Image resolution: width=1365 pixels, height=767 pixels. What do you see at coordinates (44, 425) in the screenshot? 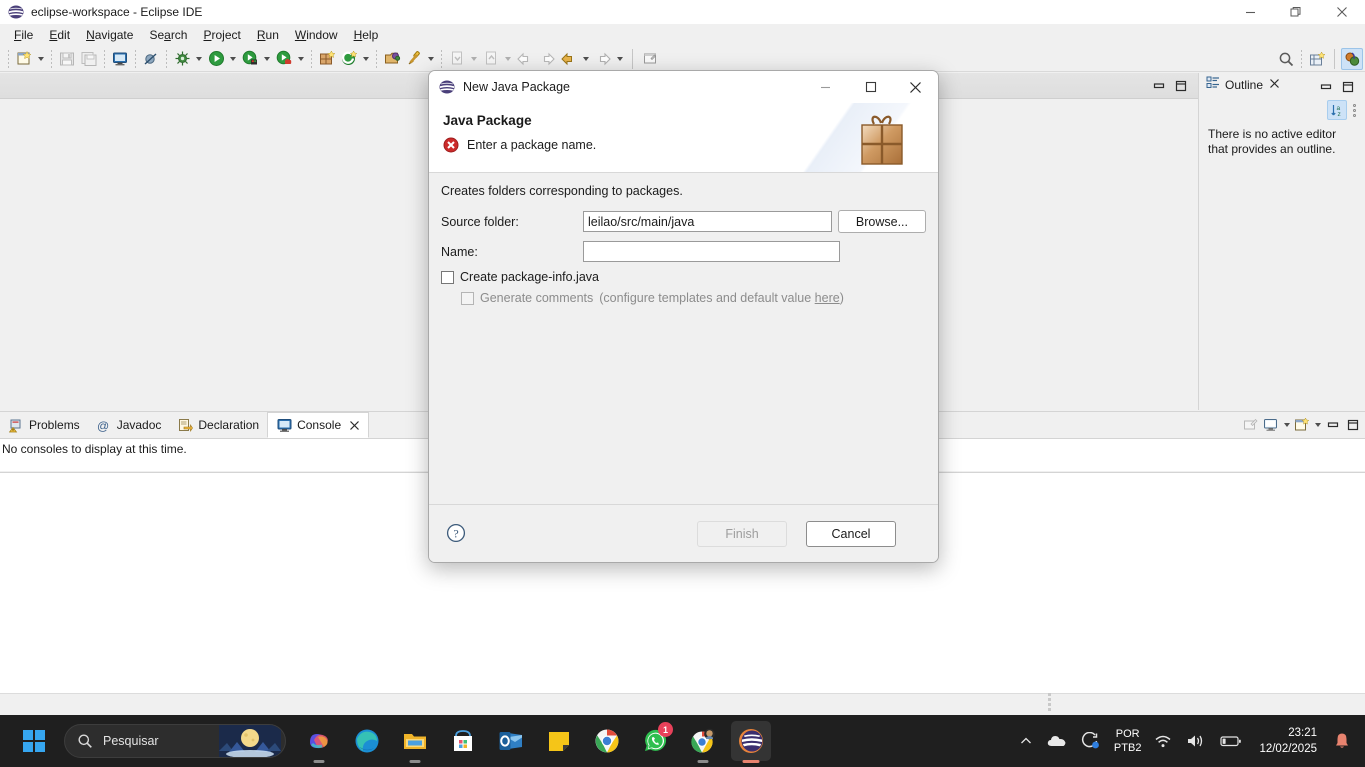
I see `tab-problems: Problems` at bounding box center [44, 425].